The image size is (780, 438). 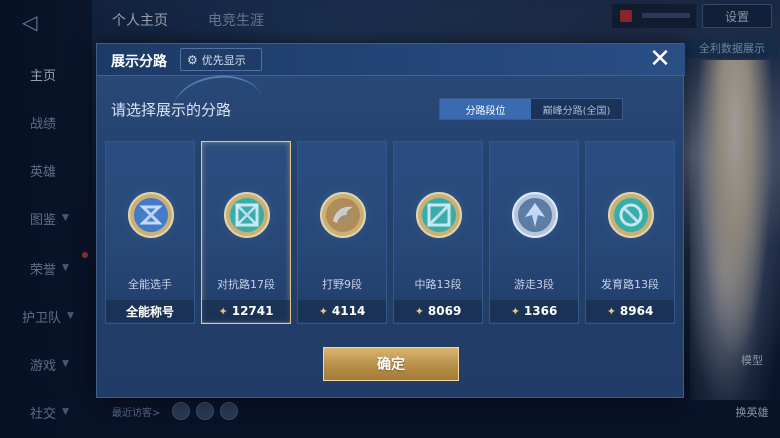 I want to click on lane-value-row: ✦ 1366, so click(x=534, y=311).